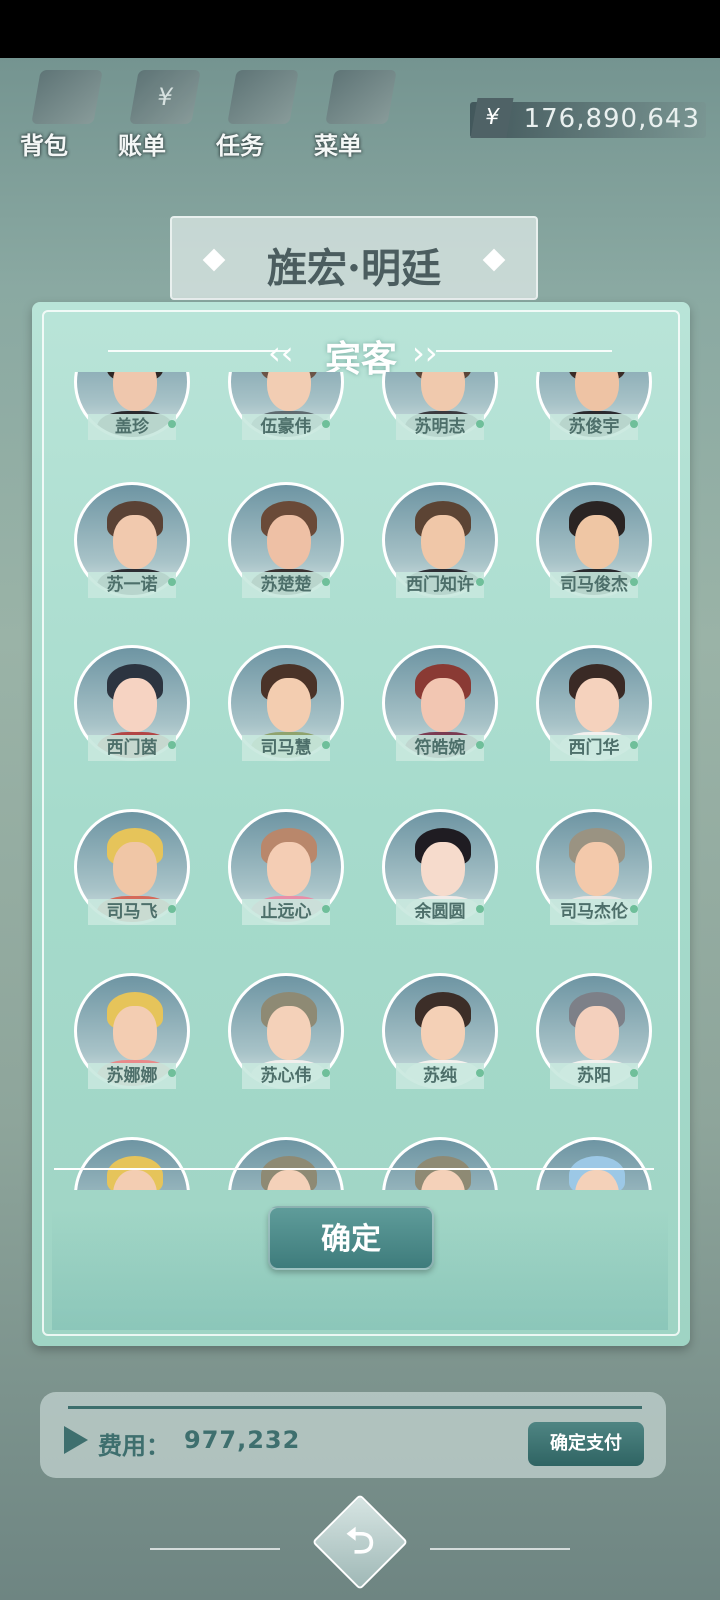 The height and width of the screenshot is (1600, 720). I want to click on guest-card: 司马俊杰, so click(594, 540).